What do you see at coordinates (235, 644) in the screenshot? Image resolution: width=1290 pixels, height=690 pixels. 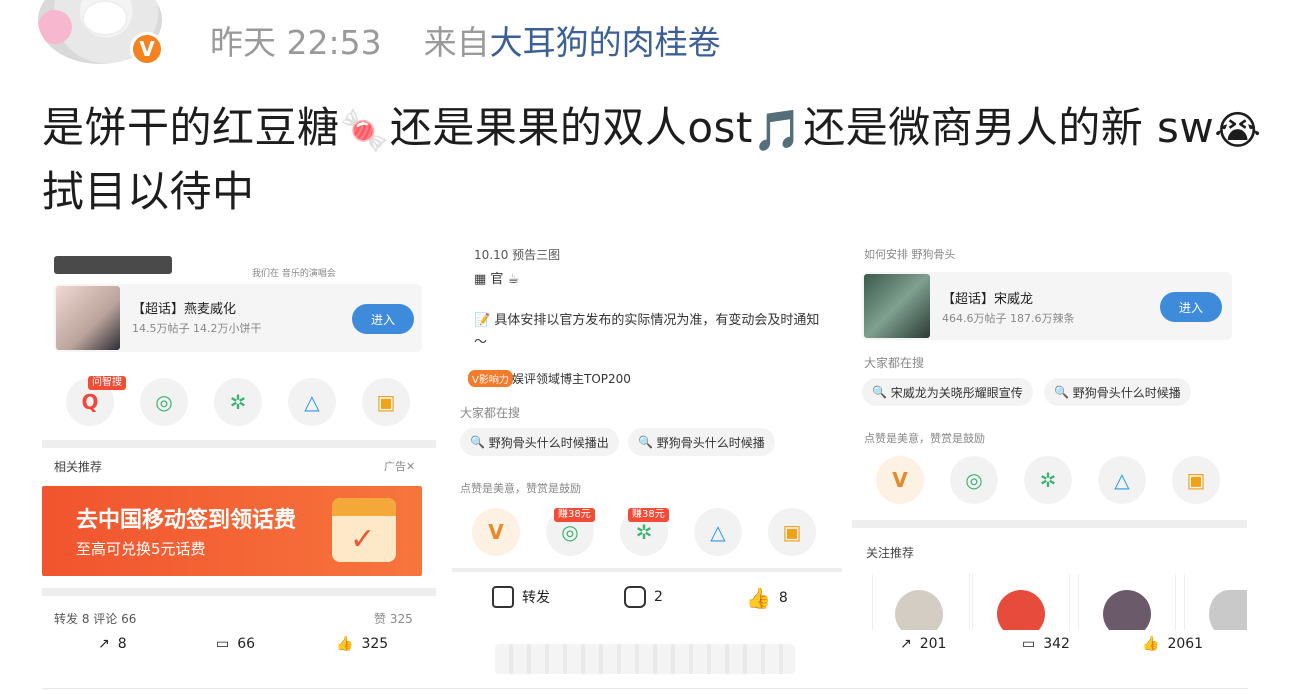 I see `shot1-comment: ▭ 66` at bounding box center [235, 644].